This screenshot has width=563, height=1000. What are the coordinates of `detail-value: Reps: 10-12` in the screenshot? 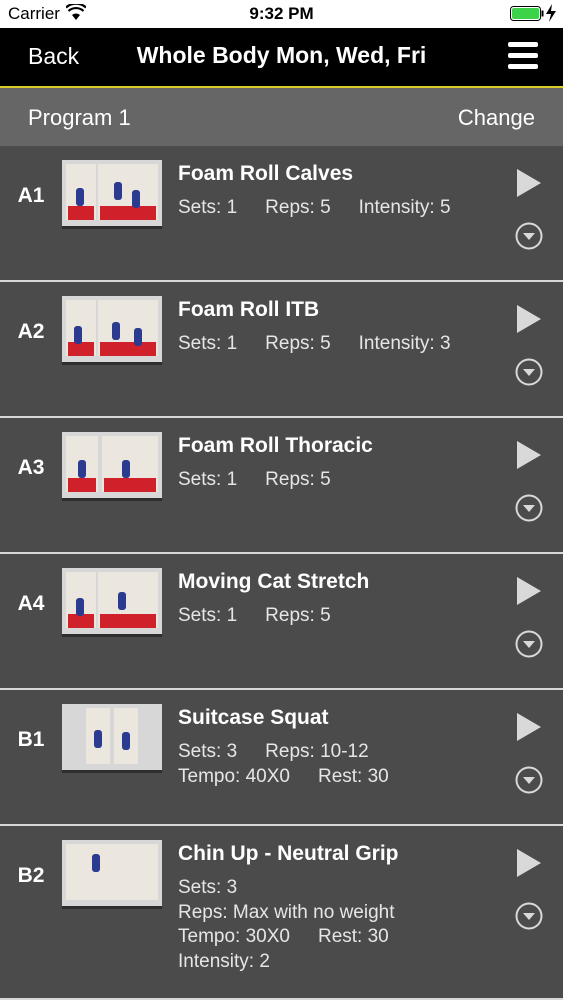 It's located at (317, 751).